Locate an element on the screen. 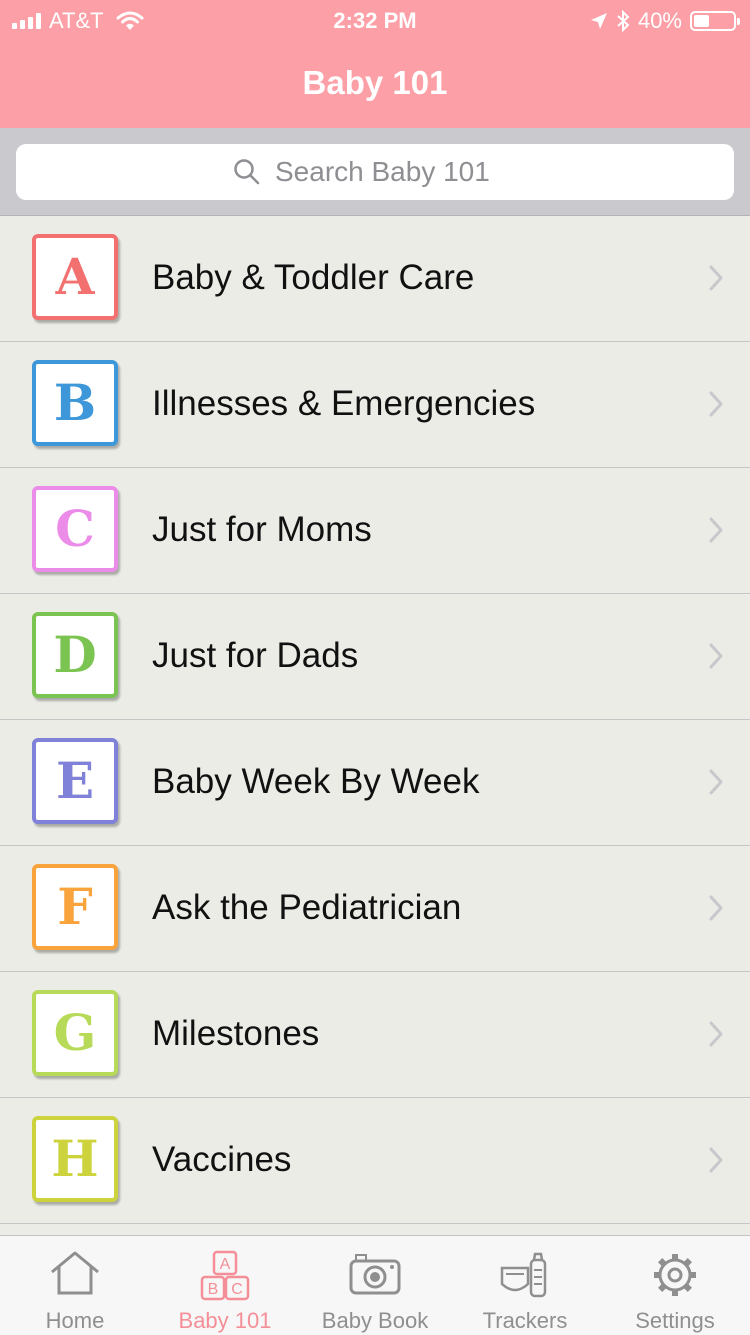 This screenshot has width=750, height=1335. list-item-label: Baby Week By Week is located at coordinates (316, 781).